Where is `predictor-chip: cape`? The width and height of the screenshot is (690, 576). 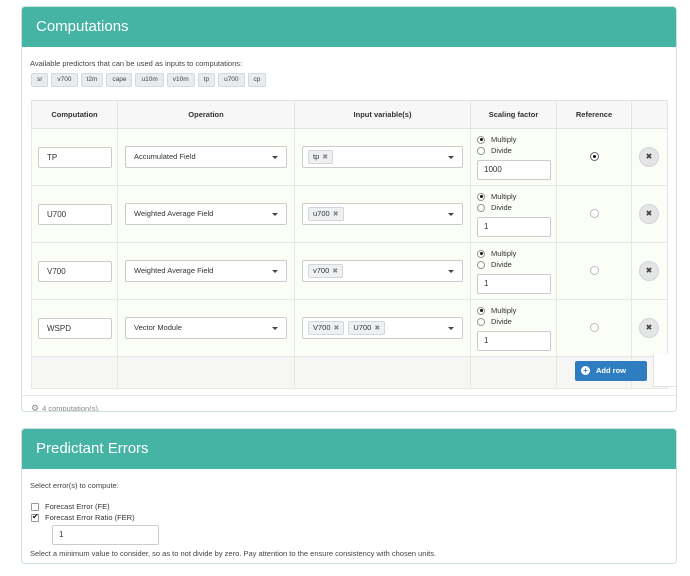 predictor-chip: cape is located at coordinates (119, 80).